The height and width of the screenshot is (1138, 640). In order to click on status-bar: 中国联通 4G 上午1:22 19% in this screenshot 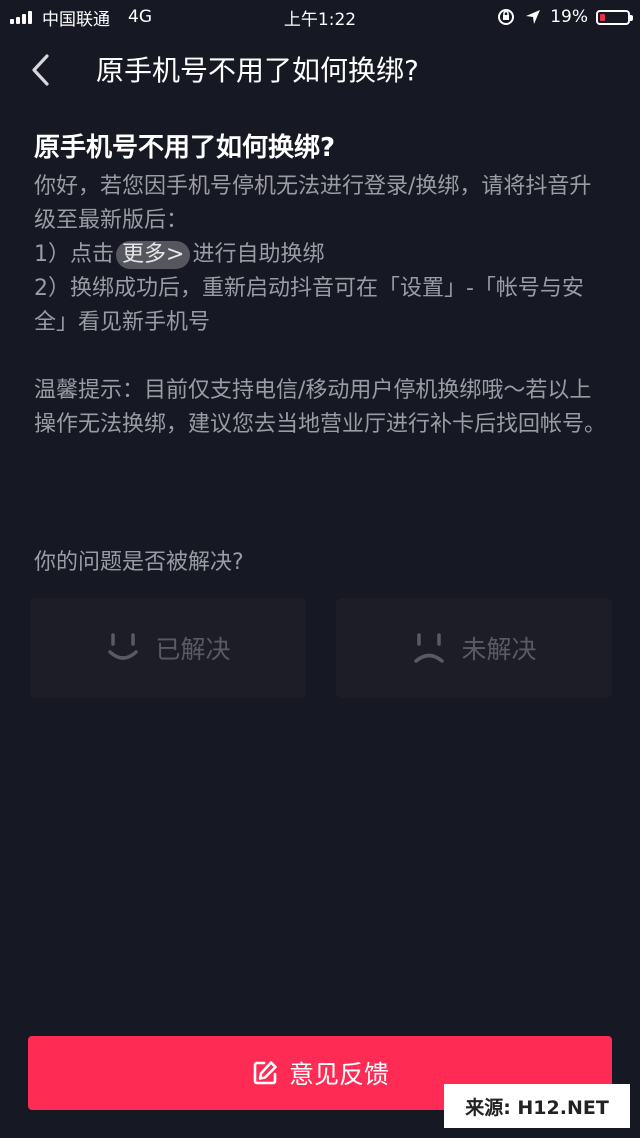, I will do `click(320, 17)`.